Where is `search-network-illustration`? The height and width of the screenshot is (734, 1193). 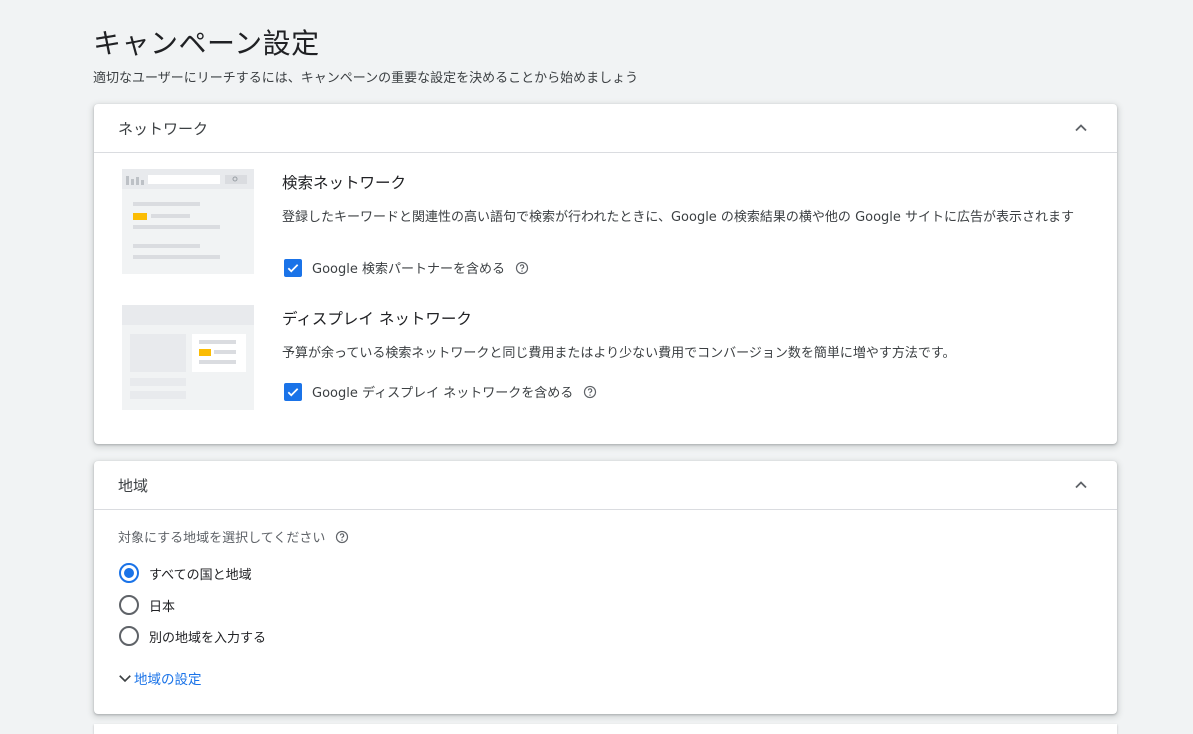 search-network-illustration is located at coordinates (188, 221).